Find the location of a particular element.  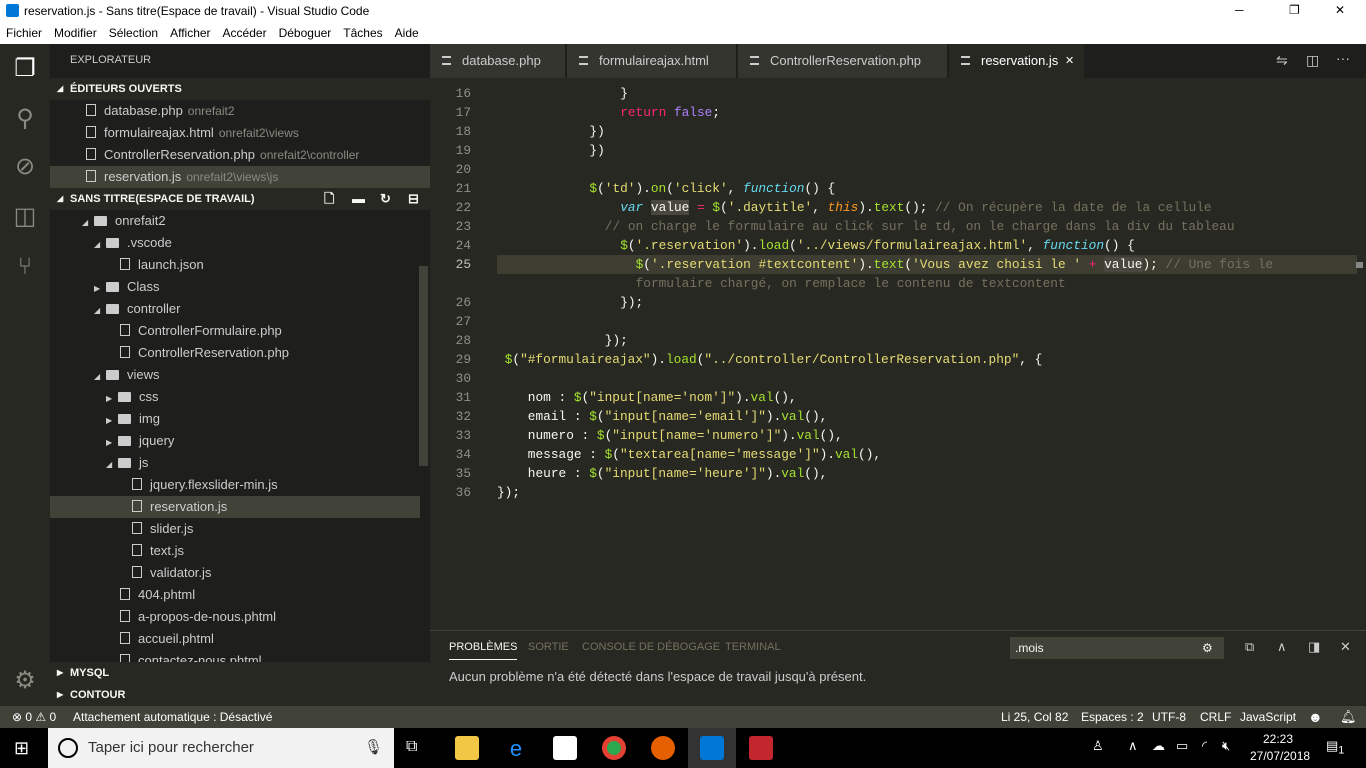

menu-selection: Sélection is located at coordinates (133, 33).